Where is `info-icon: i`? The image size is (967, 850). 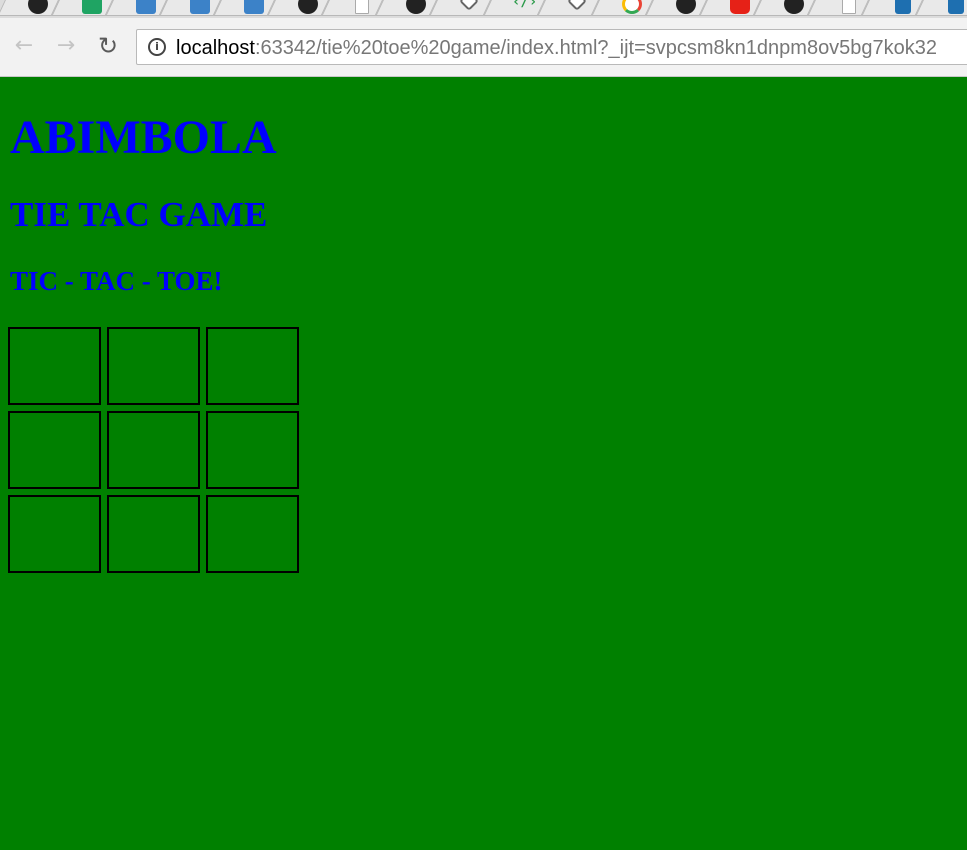 info-icon: i is located at coordinates (157, 47).